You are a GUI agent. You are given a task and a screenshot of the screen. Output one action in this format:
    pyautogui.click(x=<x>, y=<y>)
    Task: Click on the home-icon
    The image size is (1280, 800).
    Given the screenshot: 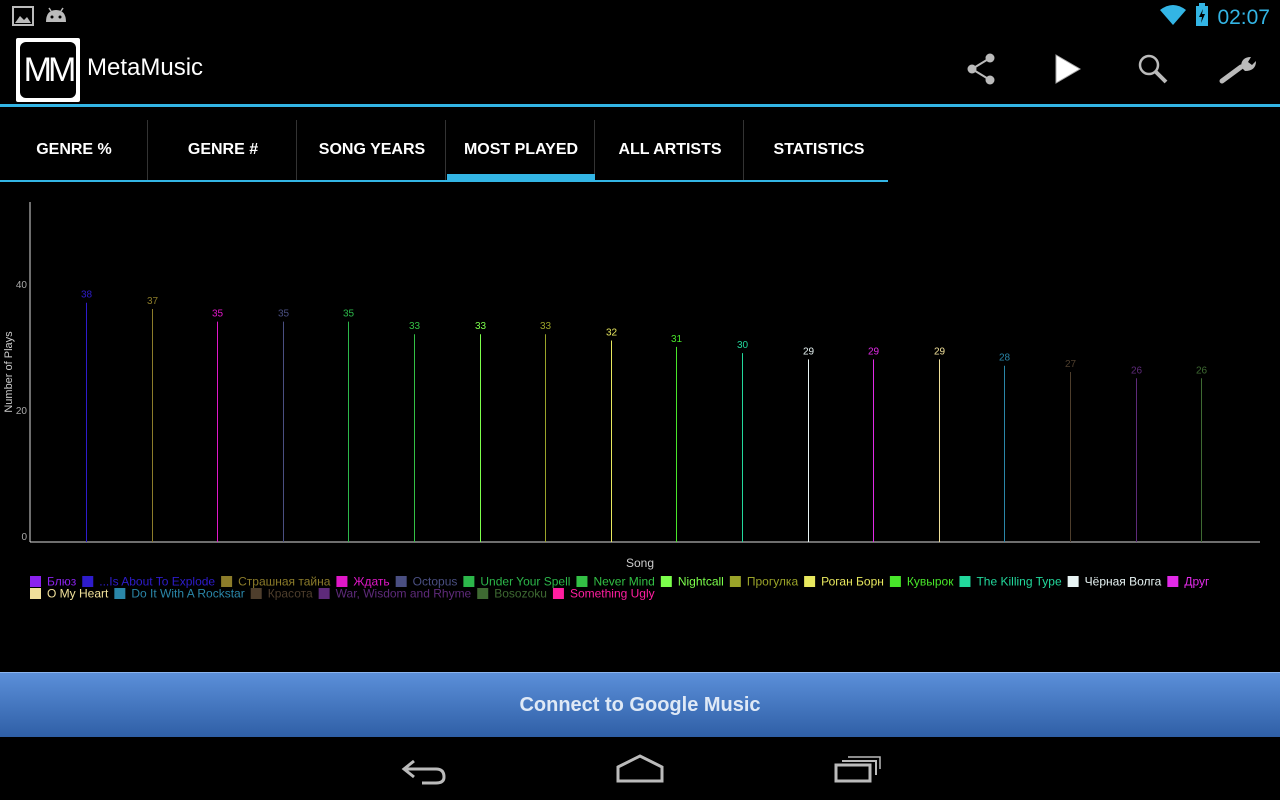 What is the action you would take?
    pyautogui.click(x=640, y=769)
    